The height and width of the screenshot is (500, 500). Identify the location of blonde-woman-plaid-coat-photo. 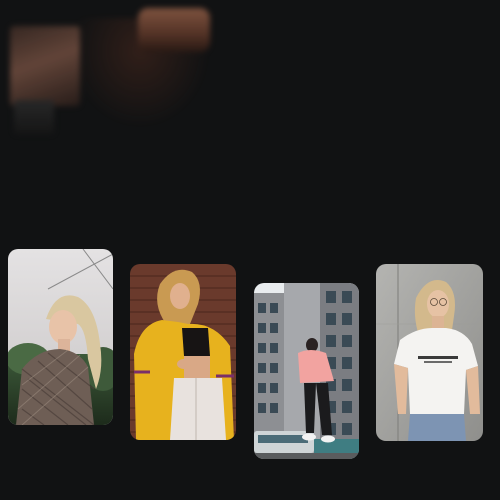
(60, 337).